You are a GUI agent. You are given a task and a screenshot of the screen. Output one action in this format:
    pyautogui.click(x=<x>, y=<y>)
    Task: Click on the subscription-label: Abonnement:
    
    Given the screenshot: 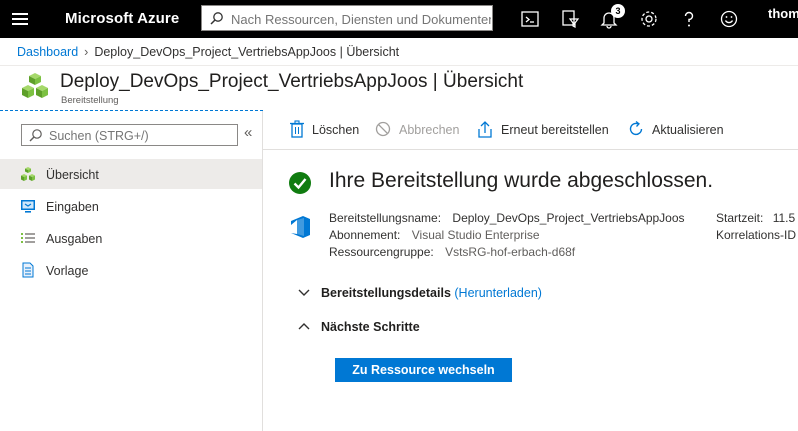 What is the action you would take?
    pyautogui.click(x=365, y=235)
    